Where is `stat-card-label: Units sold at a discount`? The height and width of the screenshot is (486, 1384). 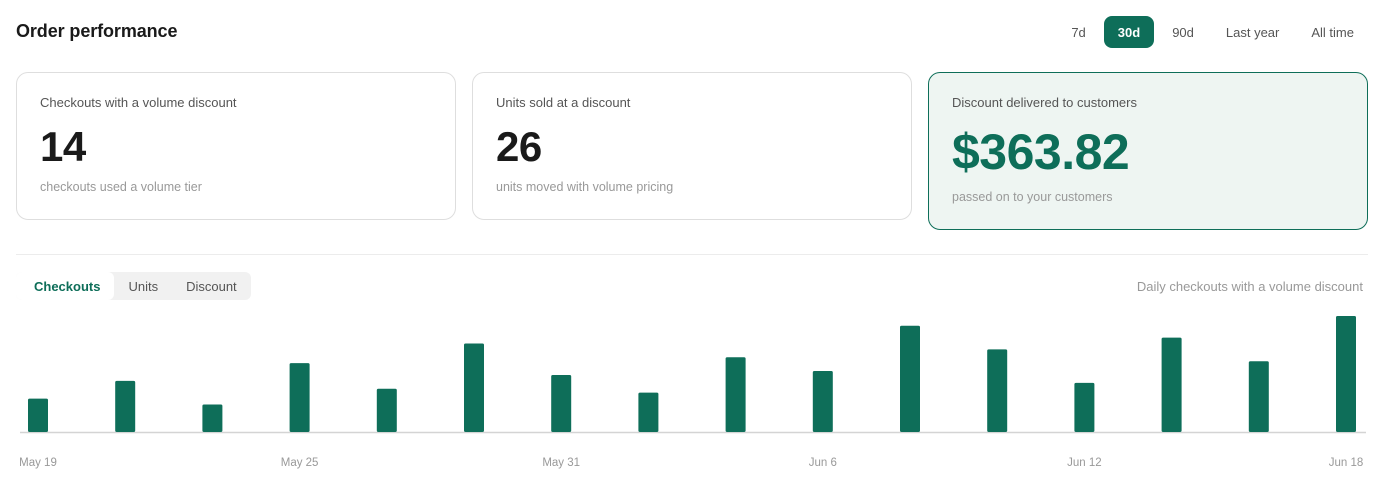 stat-card-label: Units sold at a discount is located at coordinates (563, 102).